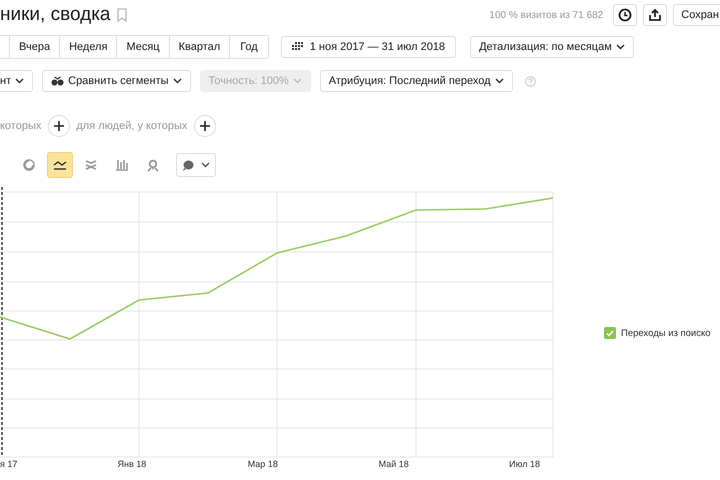  What do you see at coordinates (530, 81) in the screenshot?
I see `help-icon` at bounding box center [530, 81].